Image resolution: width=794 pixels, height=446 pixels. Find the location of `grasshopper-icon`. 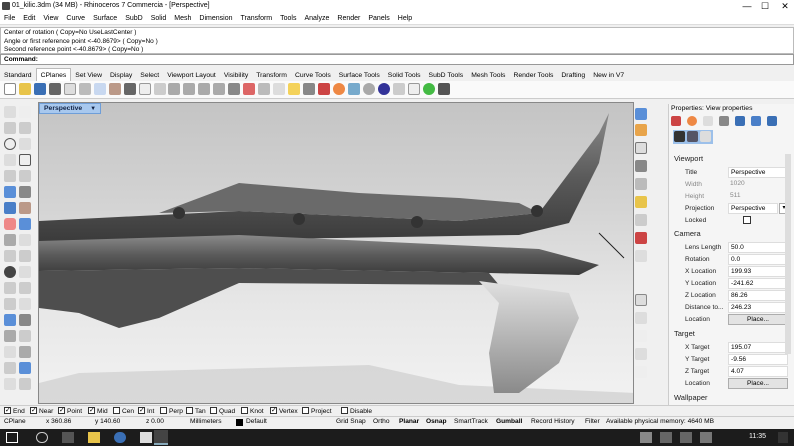

grasshopper-icon is located at coordinates (428, 89).